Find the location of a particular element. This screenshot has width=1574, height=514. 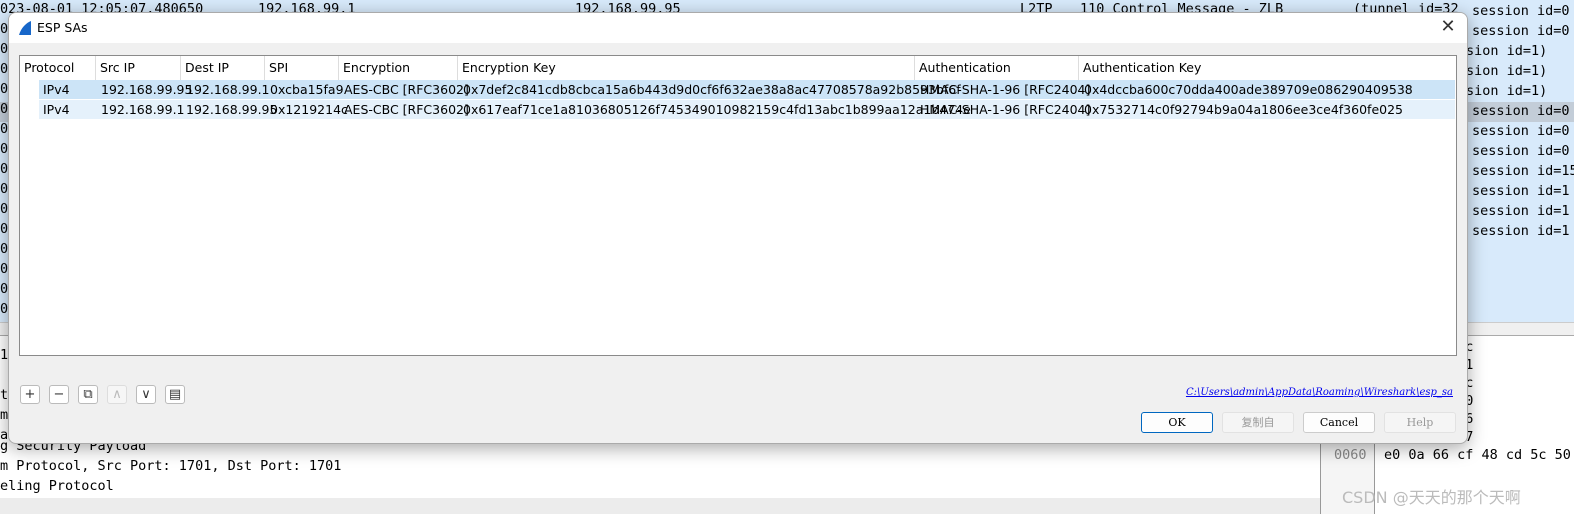

cell-dest-ip: 192.168.99.95 is located at coordinates (231, 109).